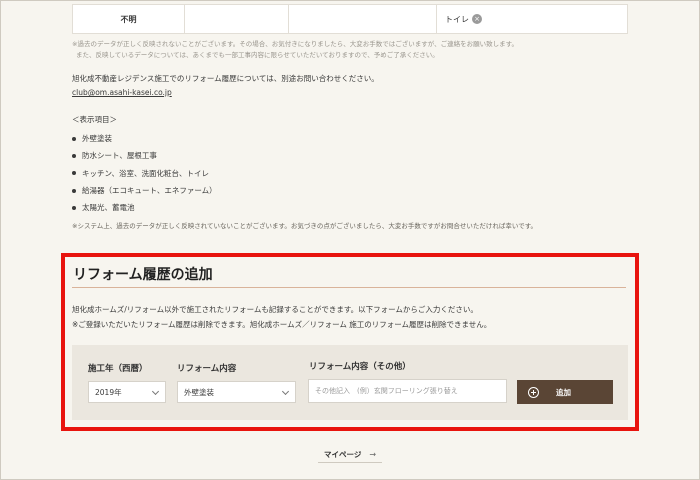 The image size is (700, 480). What do you see at coordinates (477, 19) in the screenshot?
I see `remove-tag-icon: ×` at bounding box center [477, 19].